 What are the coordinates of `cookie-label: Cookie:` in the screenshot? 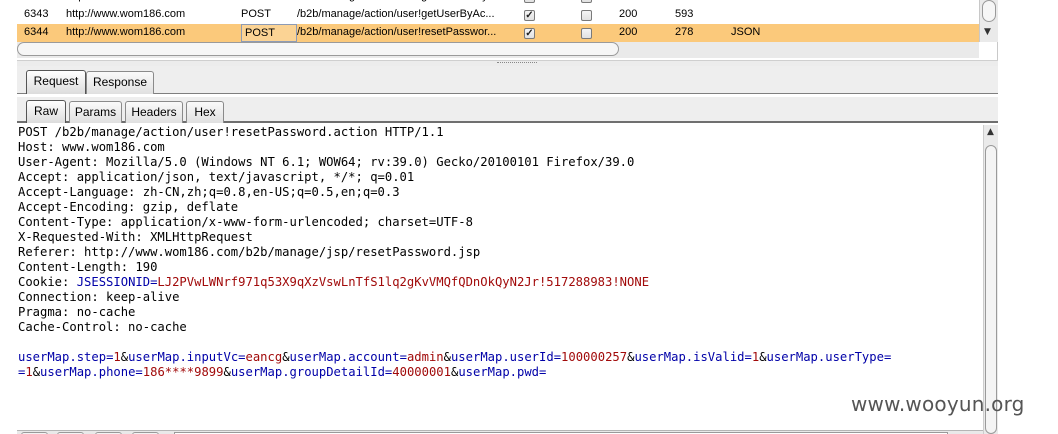 It's located at (47, 282).